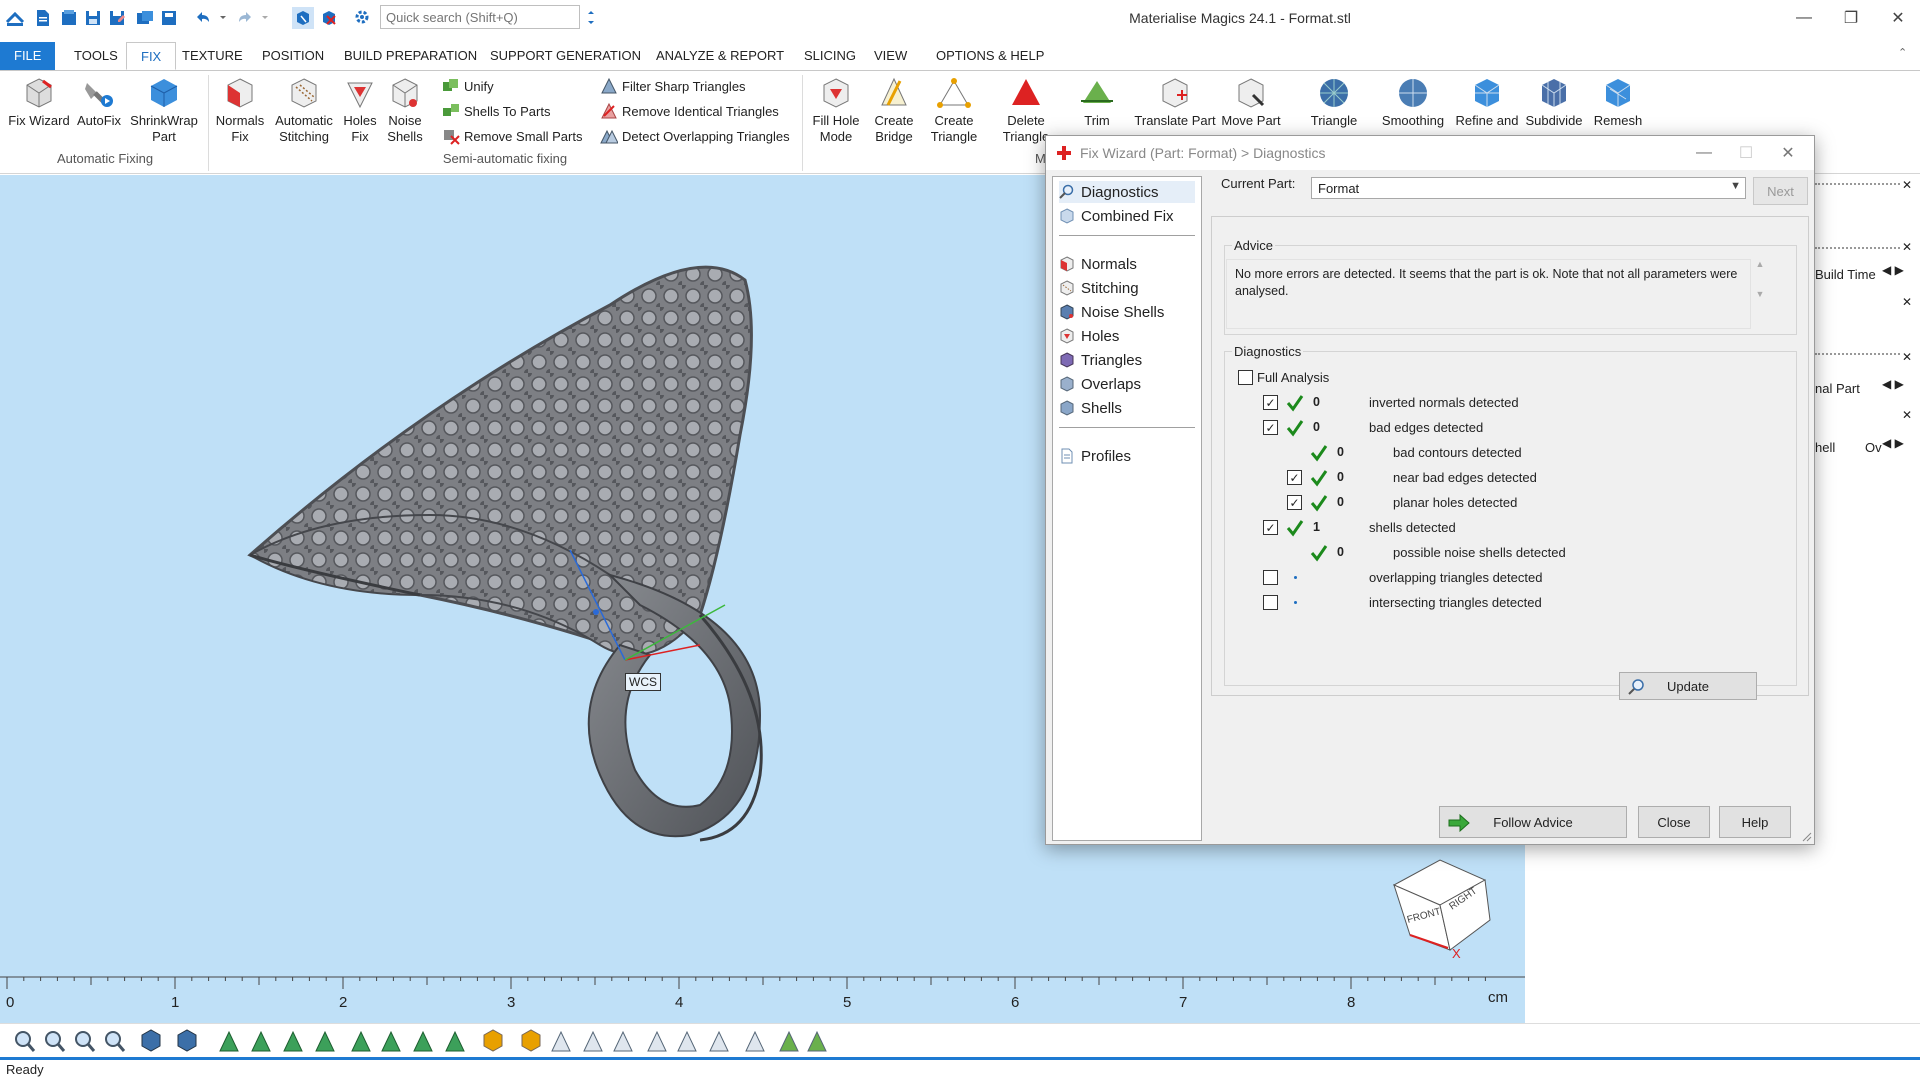 This screenshot has width=1920, height=1080. Describe the element at coordinates (1760, 294) in the screenshot. I see `advice-scrollbar: ▲ ▼` at that location.